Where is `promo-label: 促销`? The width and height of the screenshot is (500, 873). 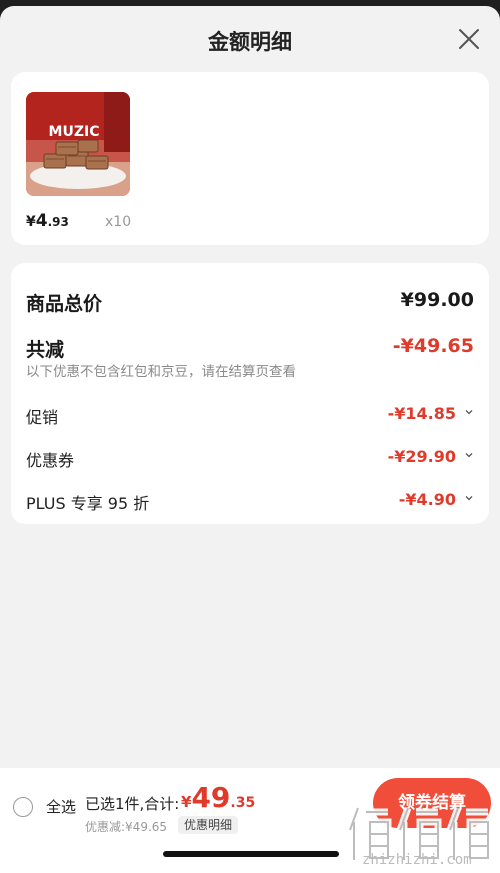 promo-label: 促销 is located at coordinates (42, 417).